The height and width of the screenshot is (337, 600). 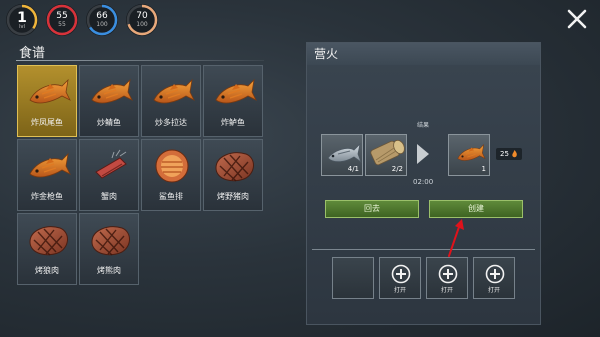 What do you see at coordinates (353, 169) in the screenshot?
I see `ingredient-count: 4/1` at bounding box center [353, 169].